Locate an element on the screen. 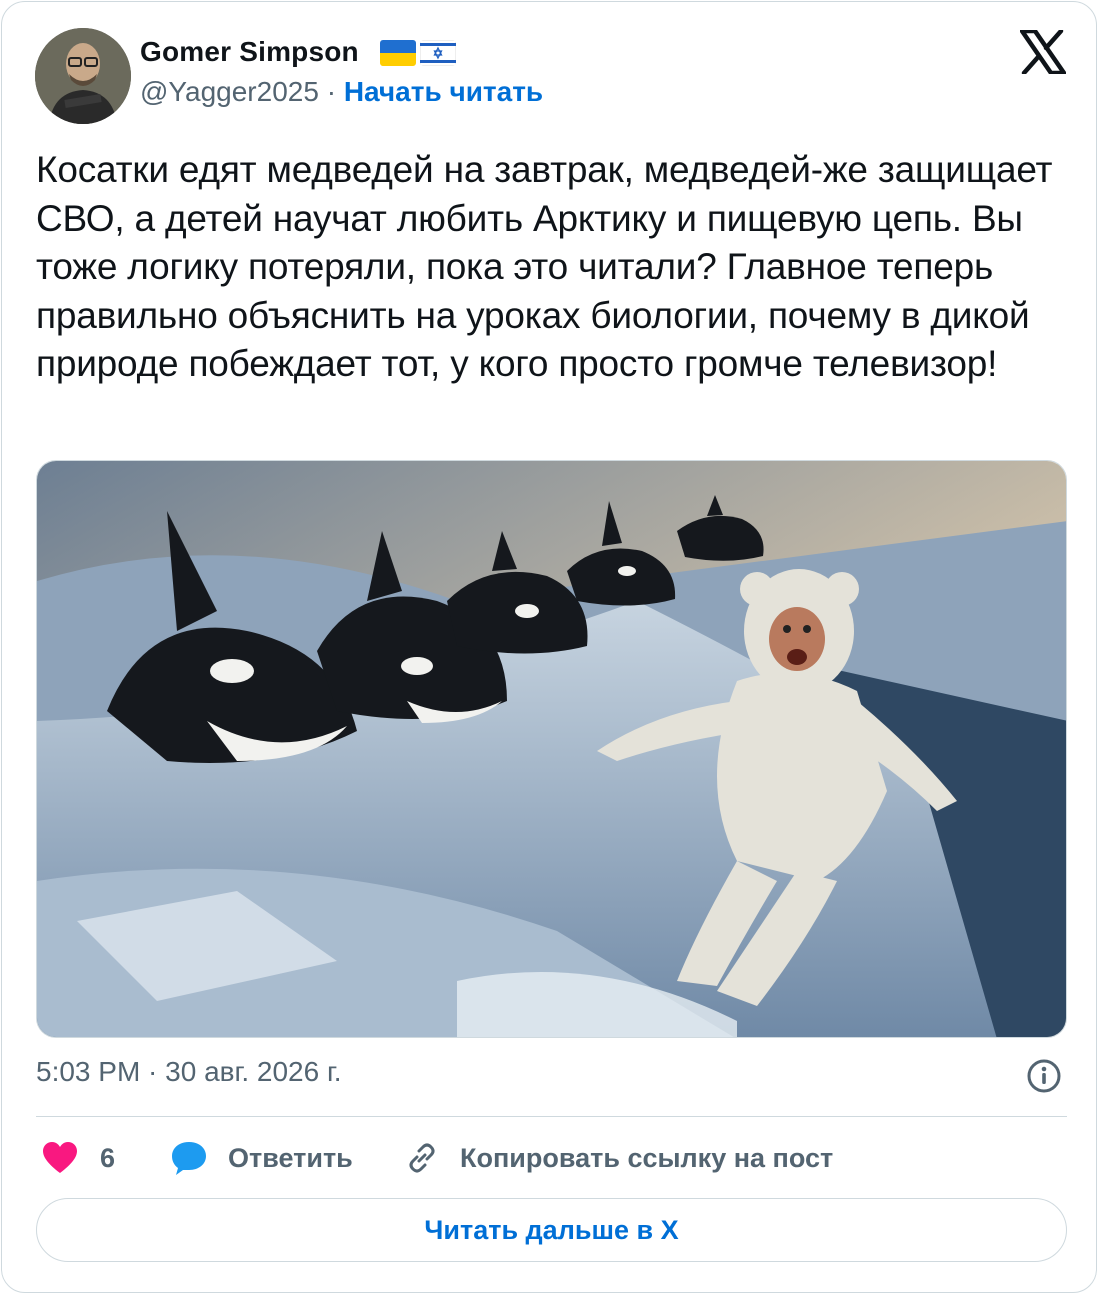 Image resolution: width=1100 pixels, height=1296 pixels. copy-link-button: Копировать ссылку на пост is located at coordinates (618, 1158).